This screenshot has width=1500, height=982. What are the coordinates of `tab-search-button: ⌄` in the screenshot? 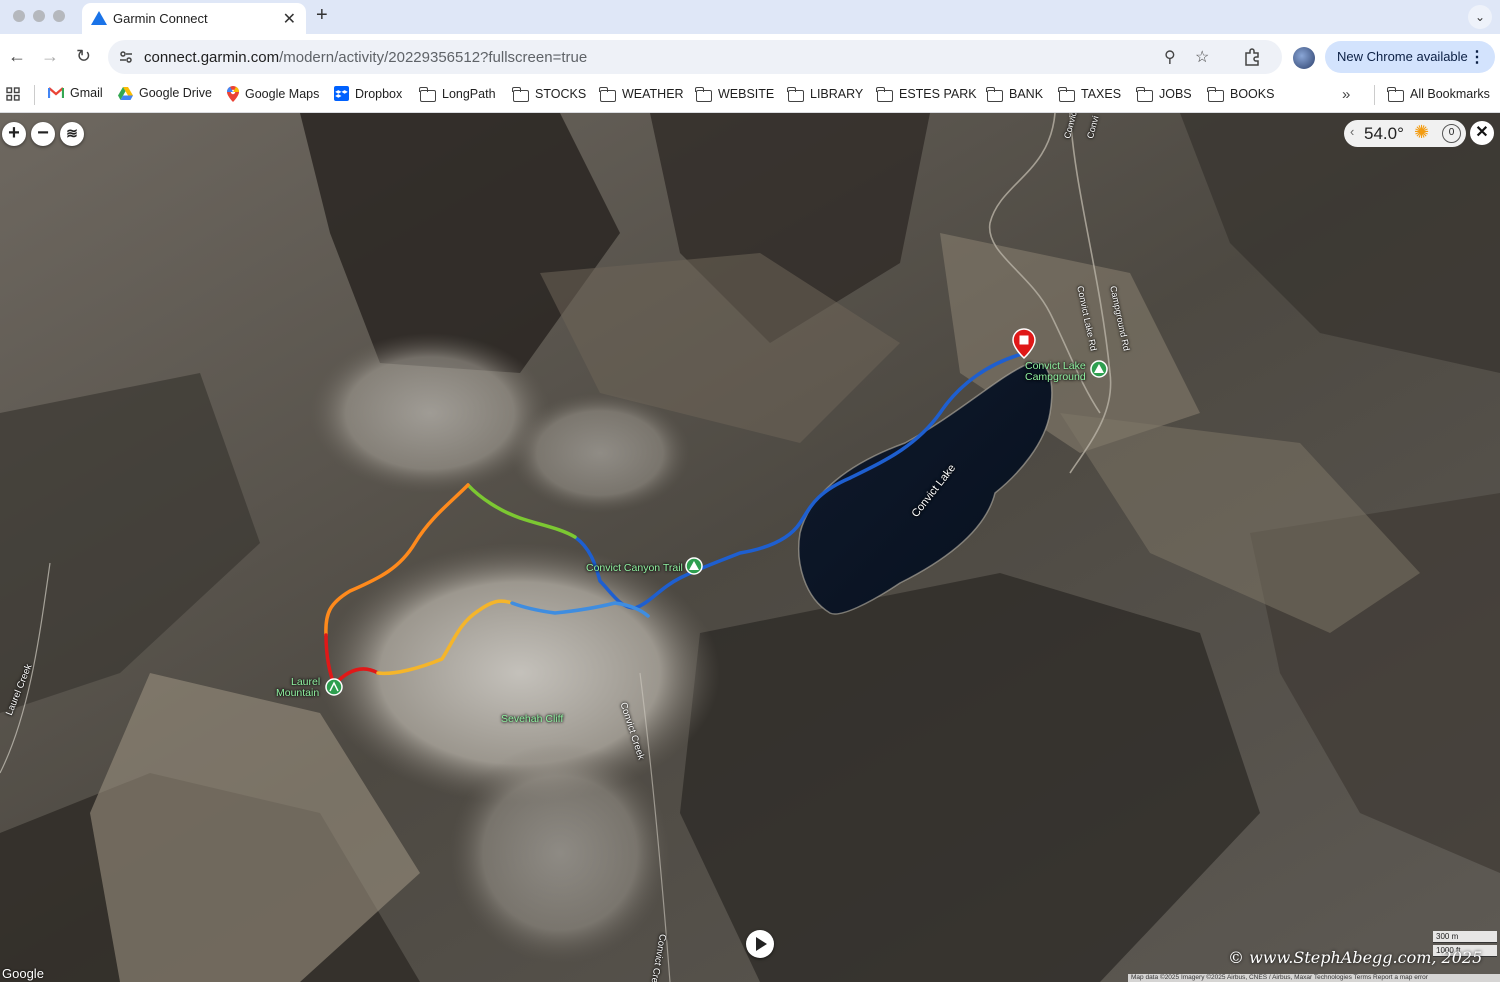 It's located at (1480, 17).